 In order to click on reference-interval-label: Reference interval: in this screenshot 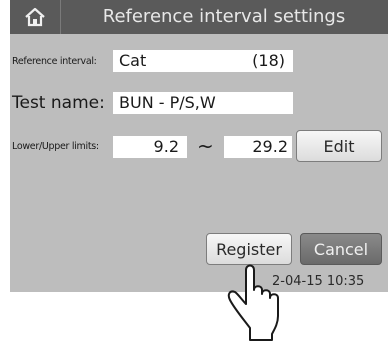, I will do `click(54, 61)`.